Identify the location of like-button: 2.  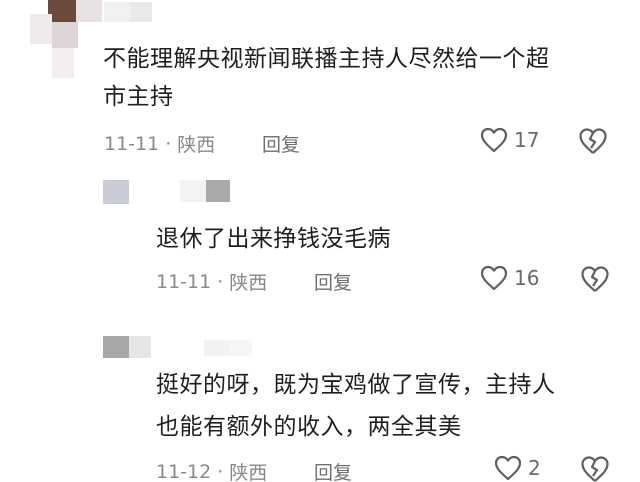
(517, 468).